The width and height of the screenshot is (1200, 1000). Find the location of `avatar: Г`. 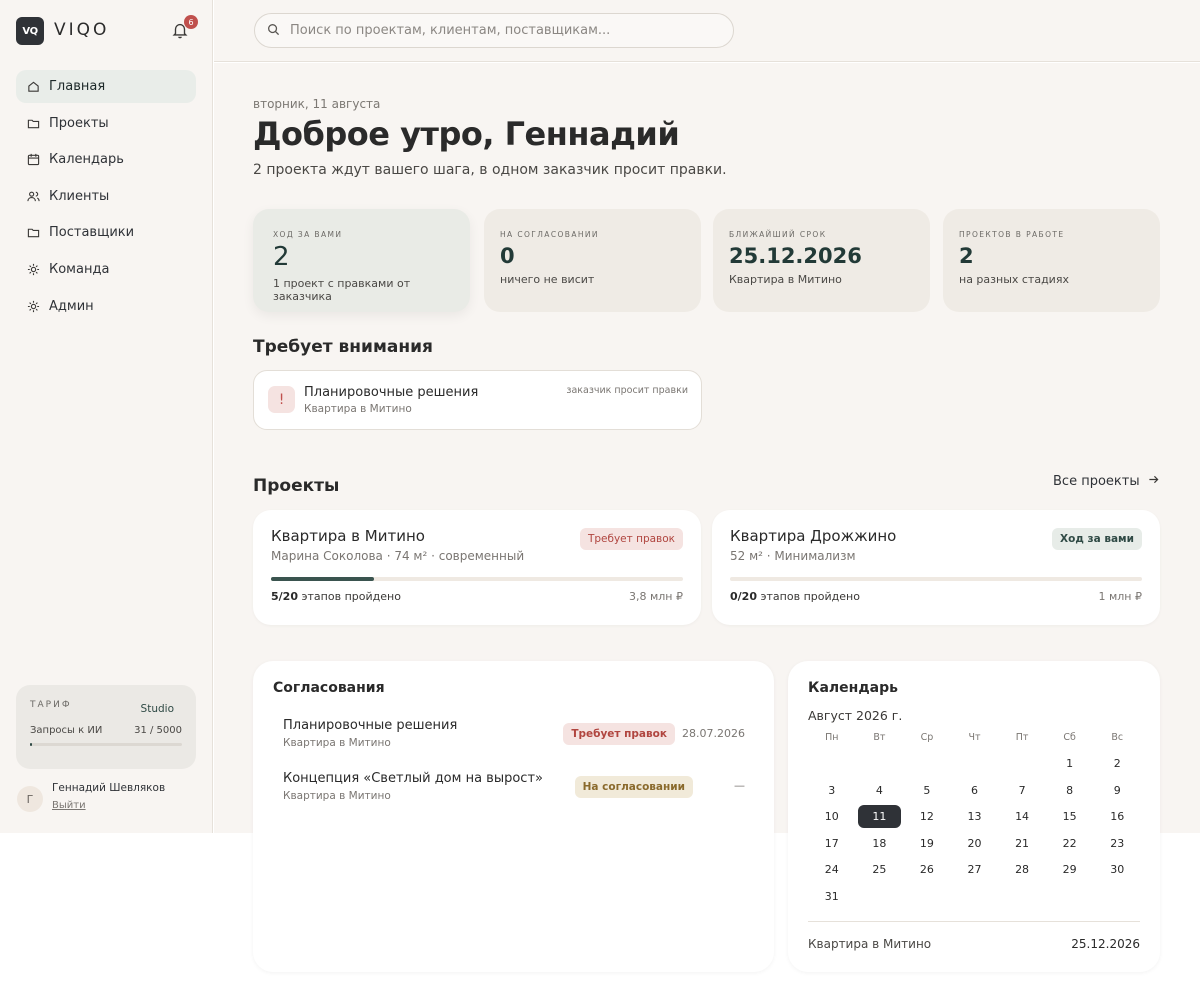

avatar: Г is located at coordinates (30, 799).